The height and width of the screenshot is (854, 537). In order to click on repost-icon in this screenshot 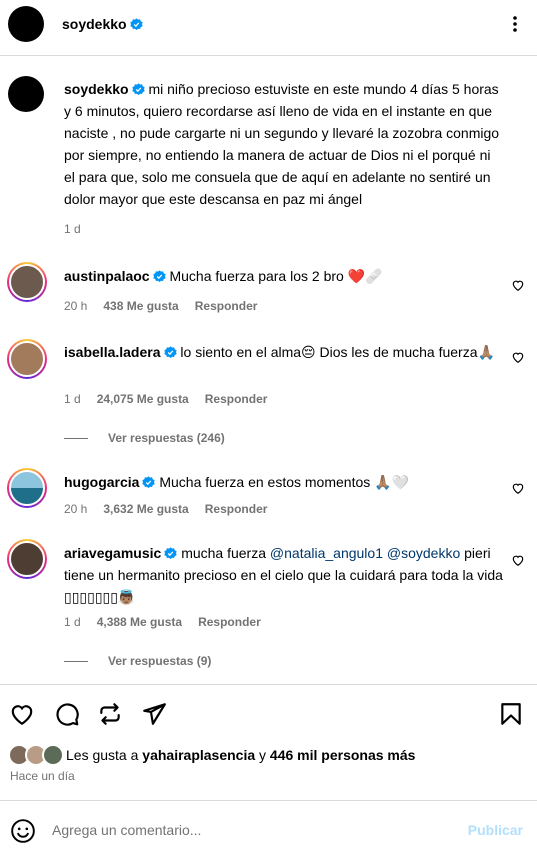, I will do `click(110, 714)`.